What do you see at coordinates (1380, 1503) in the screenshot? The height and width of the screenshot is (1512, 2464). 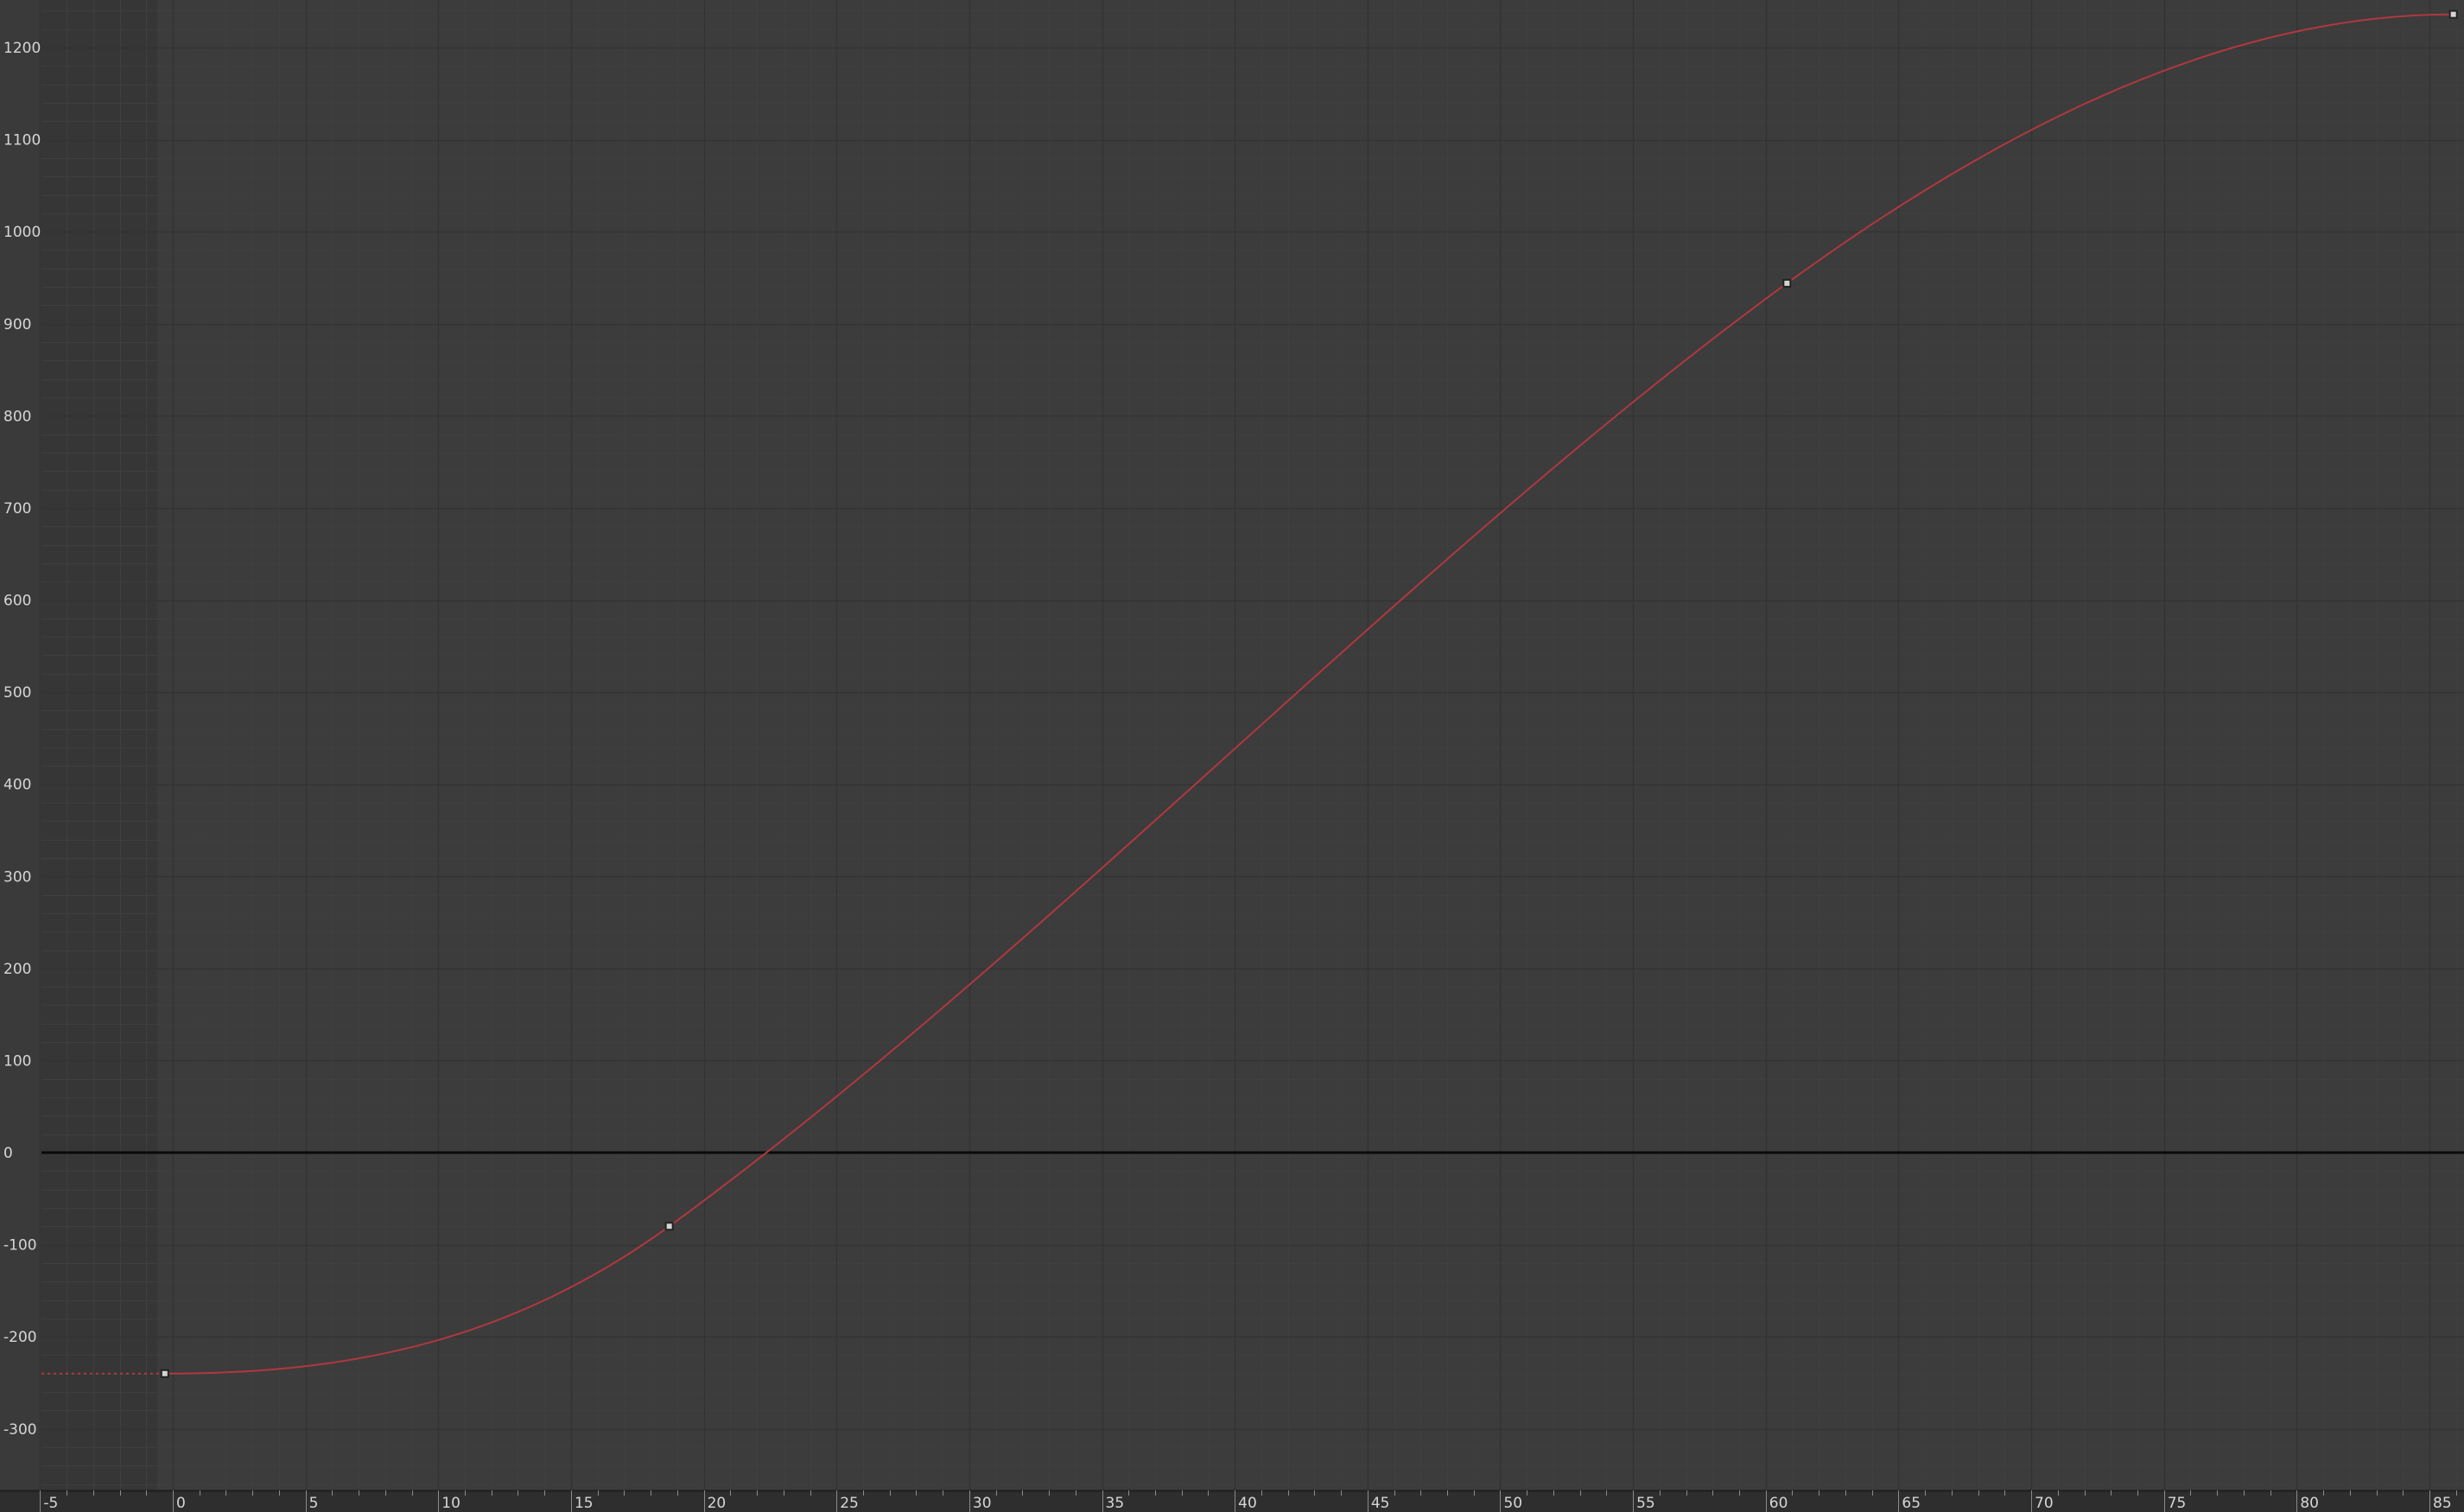 I see `frame-axis-label: 45` at bounding box center [1380, 1503].